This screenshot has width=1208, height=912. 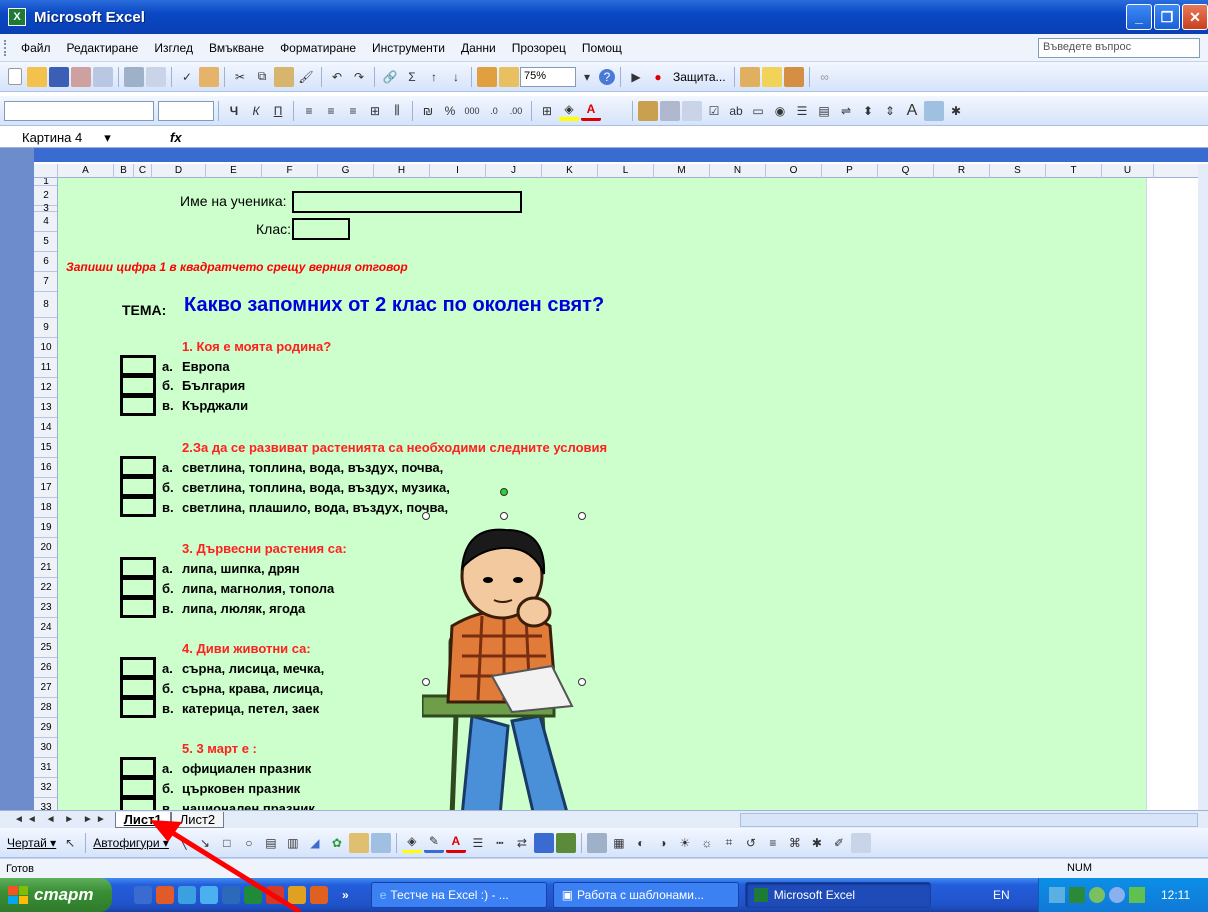 I want to click on row-header: 8, so click(x=45, y=305).